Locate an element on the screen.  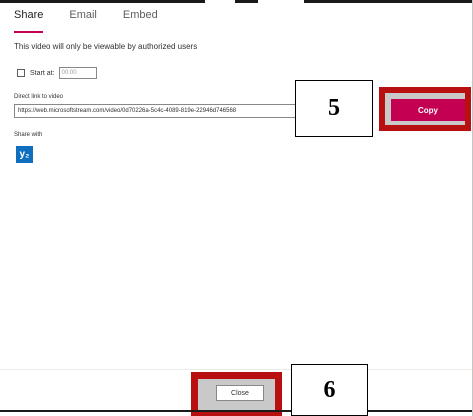
start-at-checkbox is located at coordinates (21, 73).